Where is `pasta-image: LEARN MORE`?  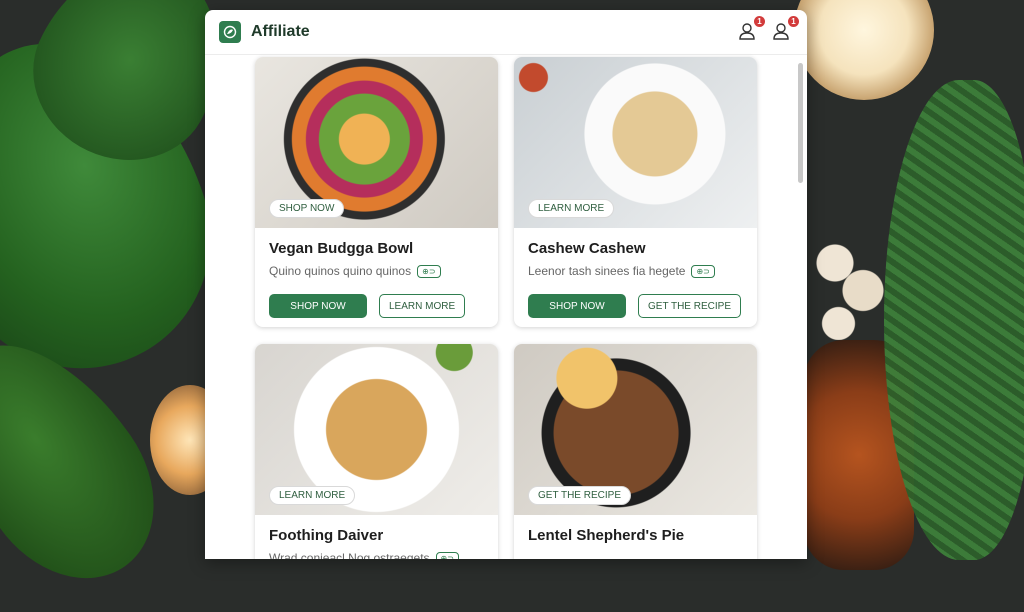
pasta-image: LEARN MORE is located at coordinates (376, 429).